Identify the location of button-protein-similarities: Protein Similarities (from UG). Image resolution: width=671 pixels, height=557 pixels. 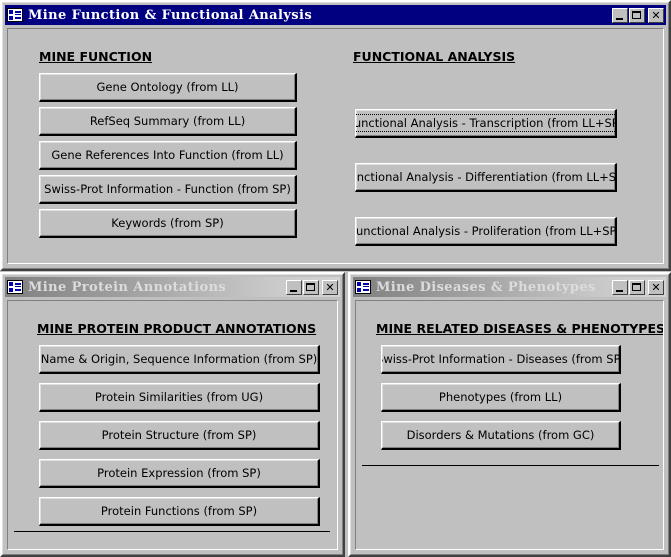
(179, 397).